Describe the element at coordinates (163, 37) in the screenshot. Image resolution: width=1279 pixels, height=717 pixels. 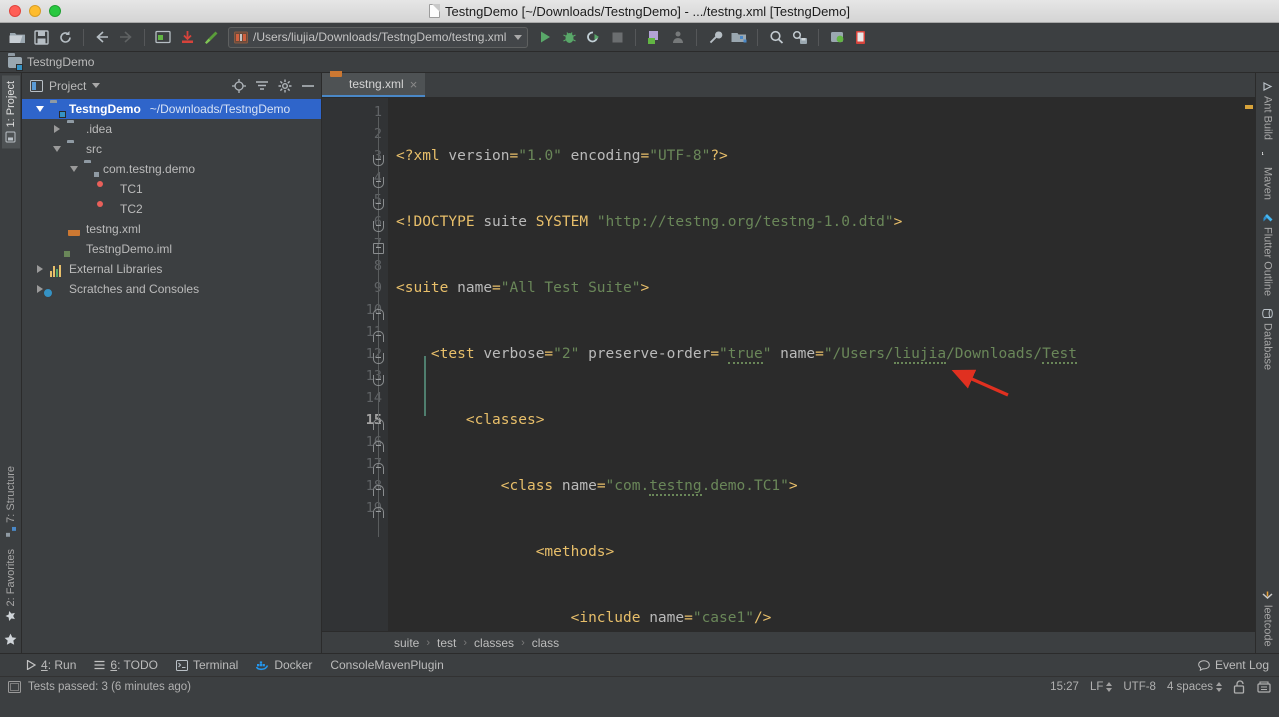
I see `toggle-window-icon` at that location.